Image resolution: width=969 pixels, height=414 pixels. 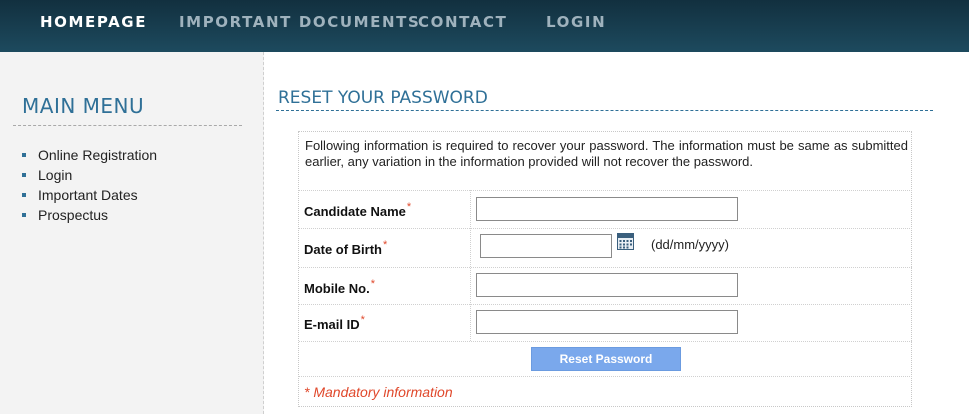 I want to click on menu-item-prospectus: Prospectus, so click(x=89, y=217).